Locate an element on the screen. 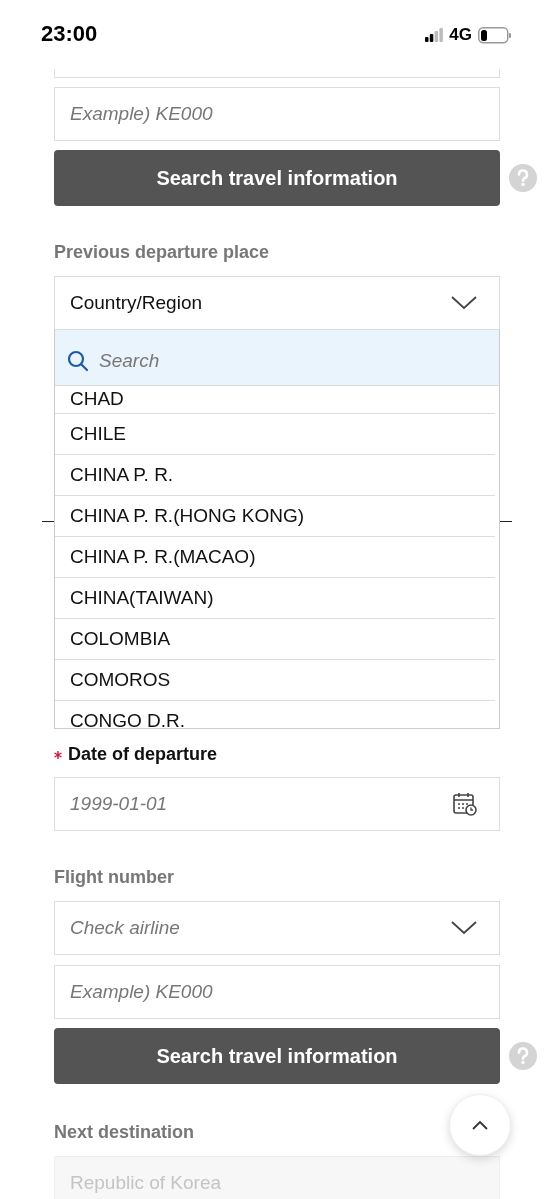  country-option: COLOMBIA is located at coordinates (275, 639).